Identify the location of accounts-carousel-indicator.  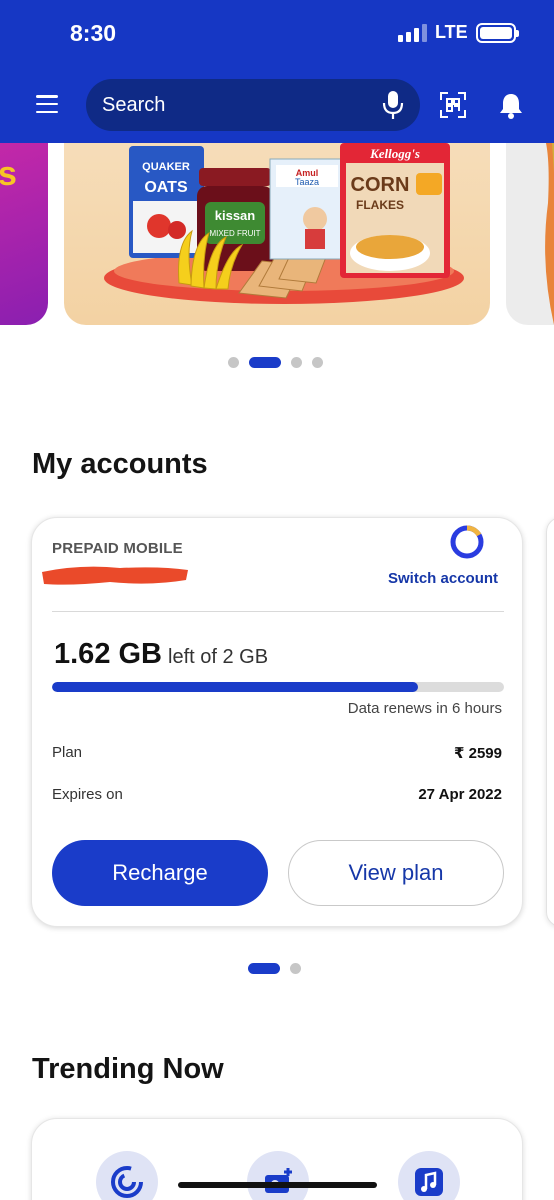
(274, 968).